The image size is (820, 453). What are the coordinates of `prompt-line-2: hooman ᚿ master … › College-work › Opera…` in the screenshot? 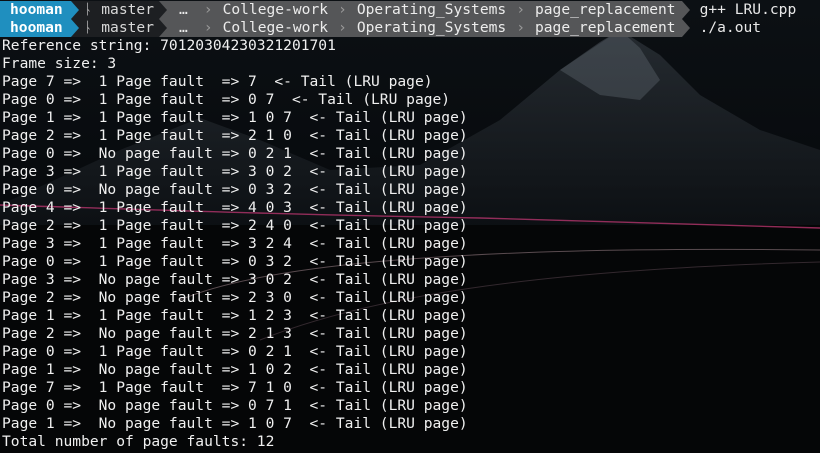 It's located at (410, 28).